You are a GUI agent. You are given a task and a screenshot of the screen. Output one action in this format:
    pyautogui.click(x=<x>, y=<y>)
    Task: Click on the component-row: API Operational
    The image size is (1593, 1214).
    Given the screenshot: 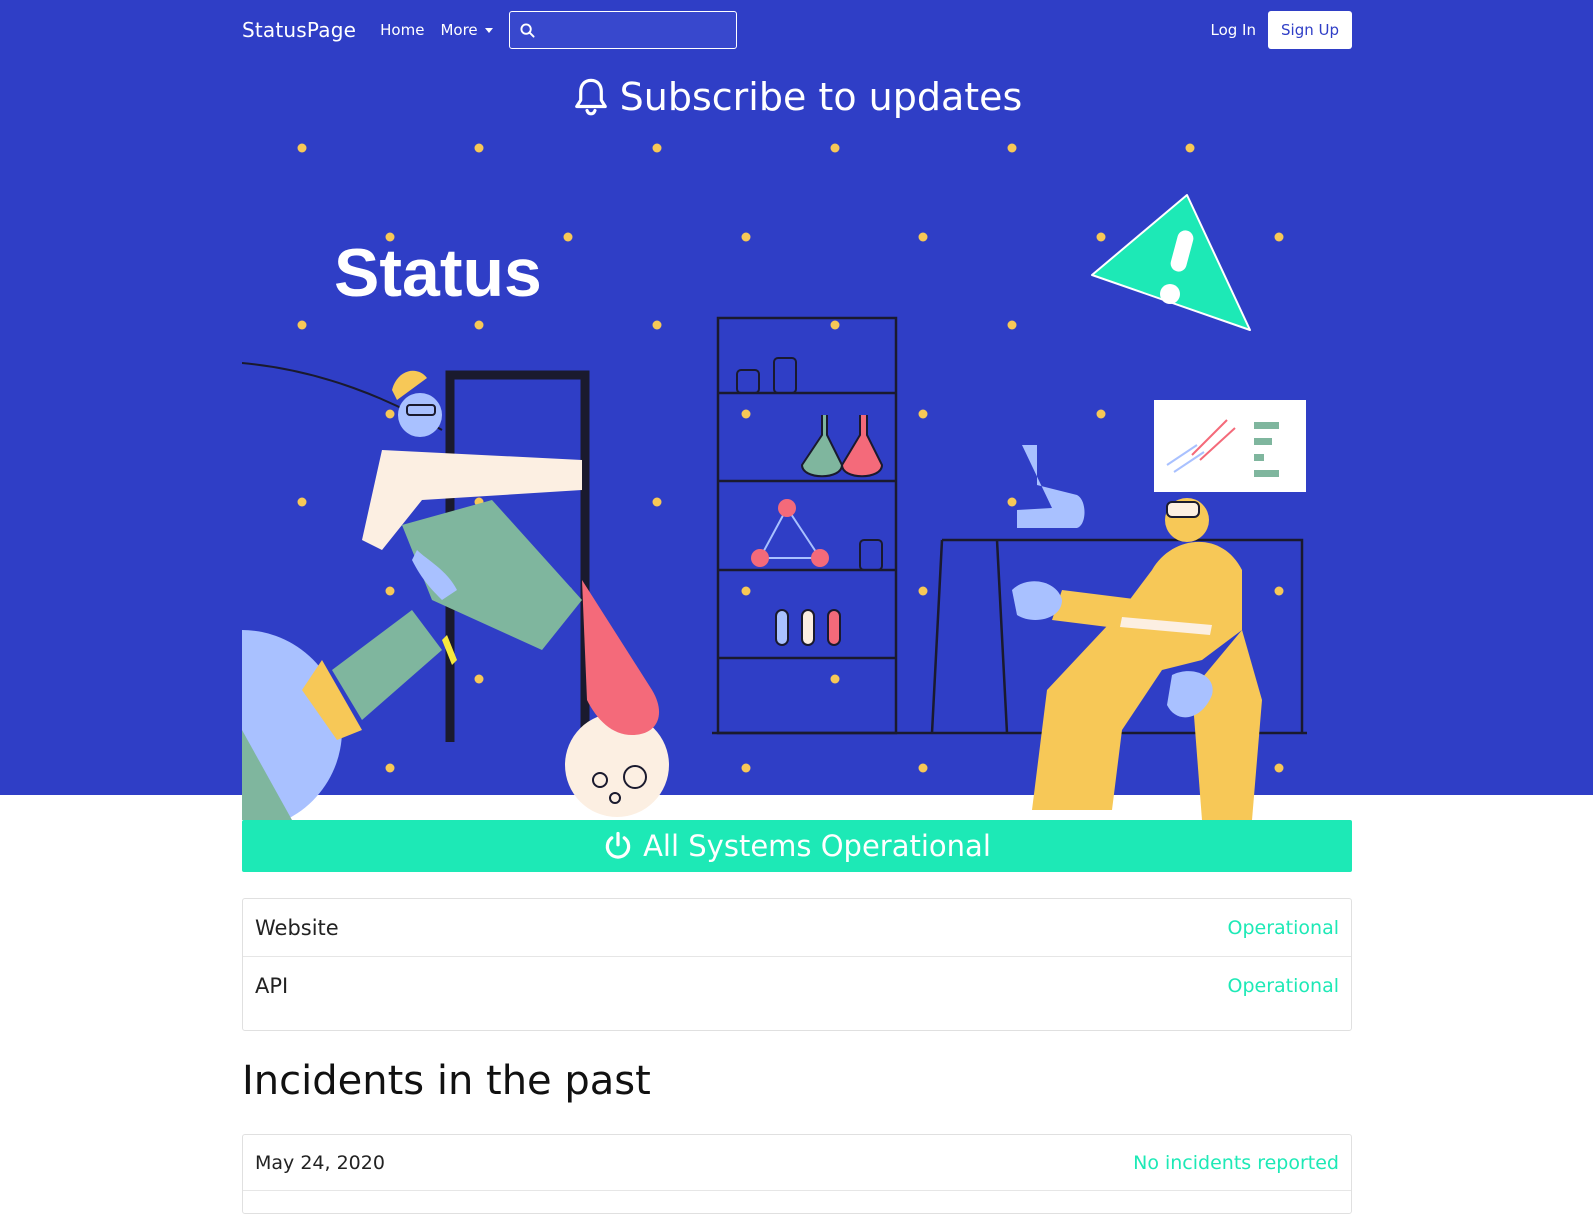 What is the action you would take?
    pyautogui.click(x=797, y=986)
    